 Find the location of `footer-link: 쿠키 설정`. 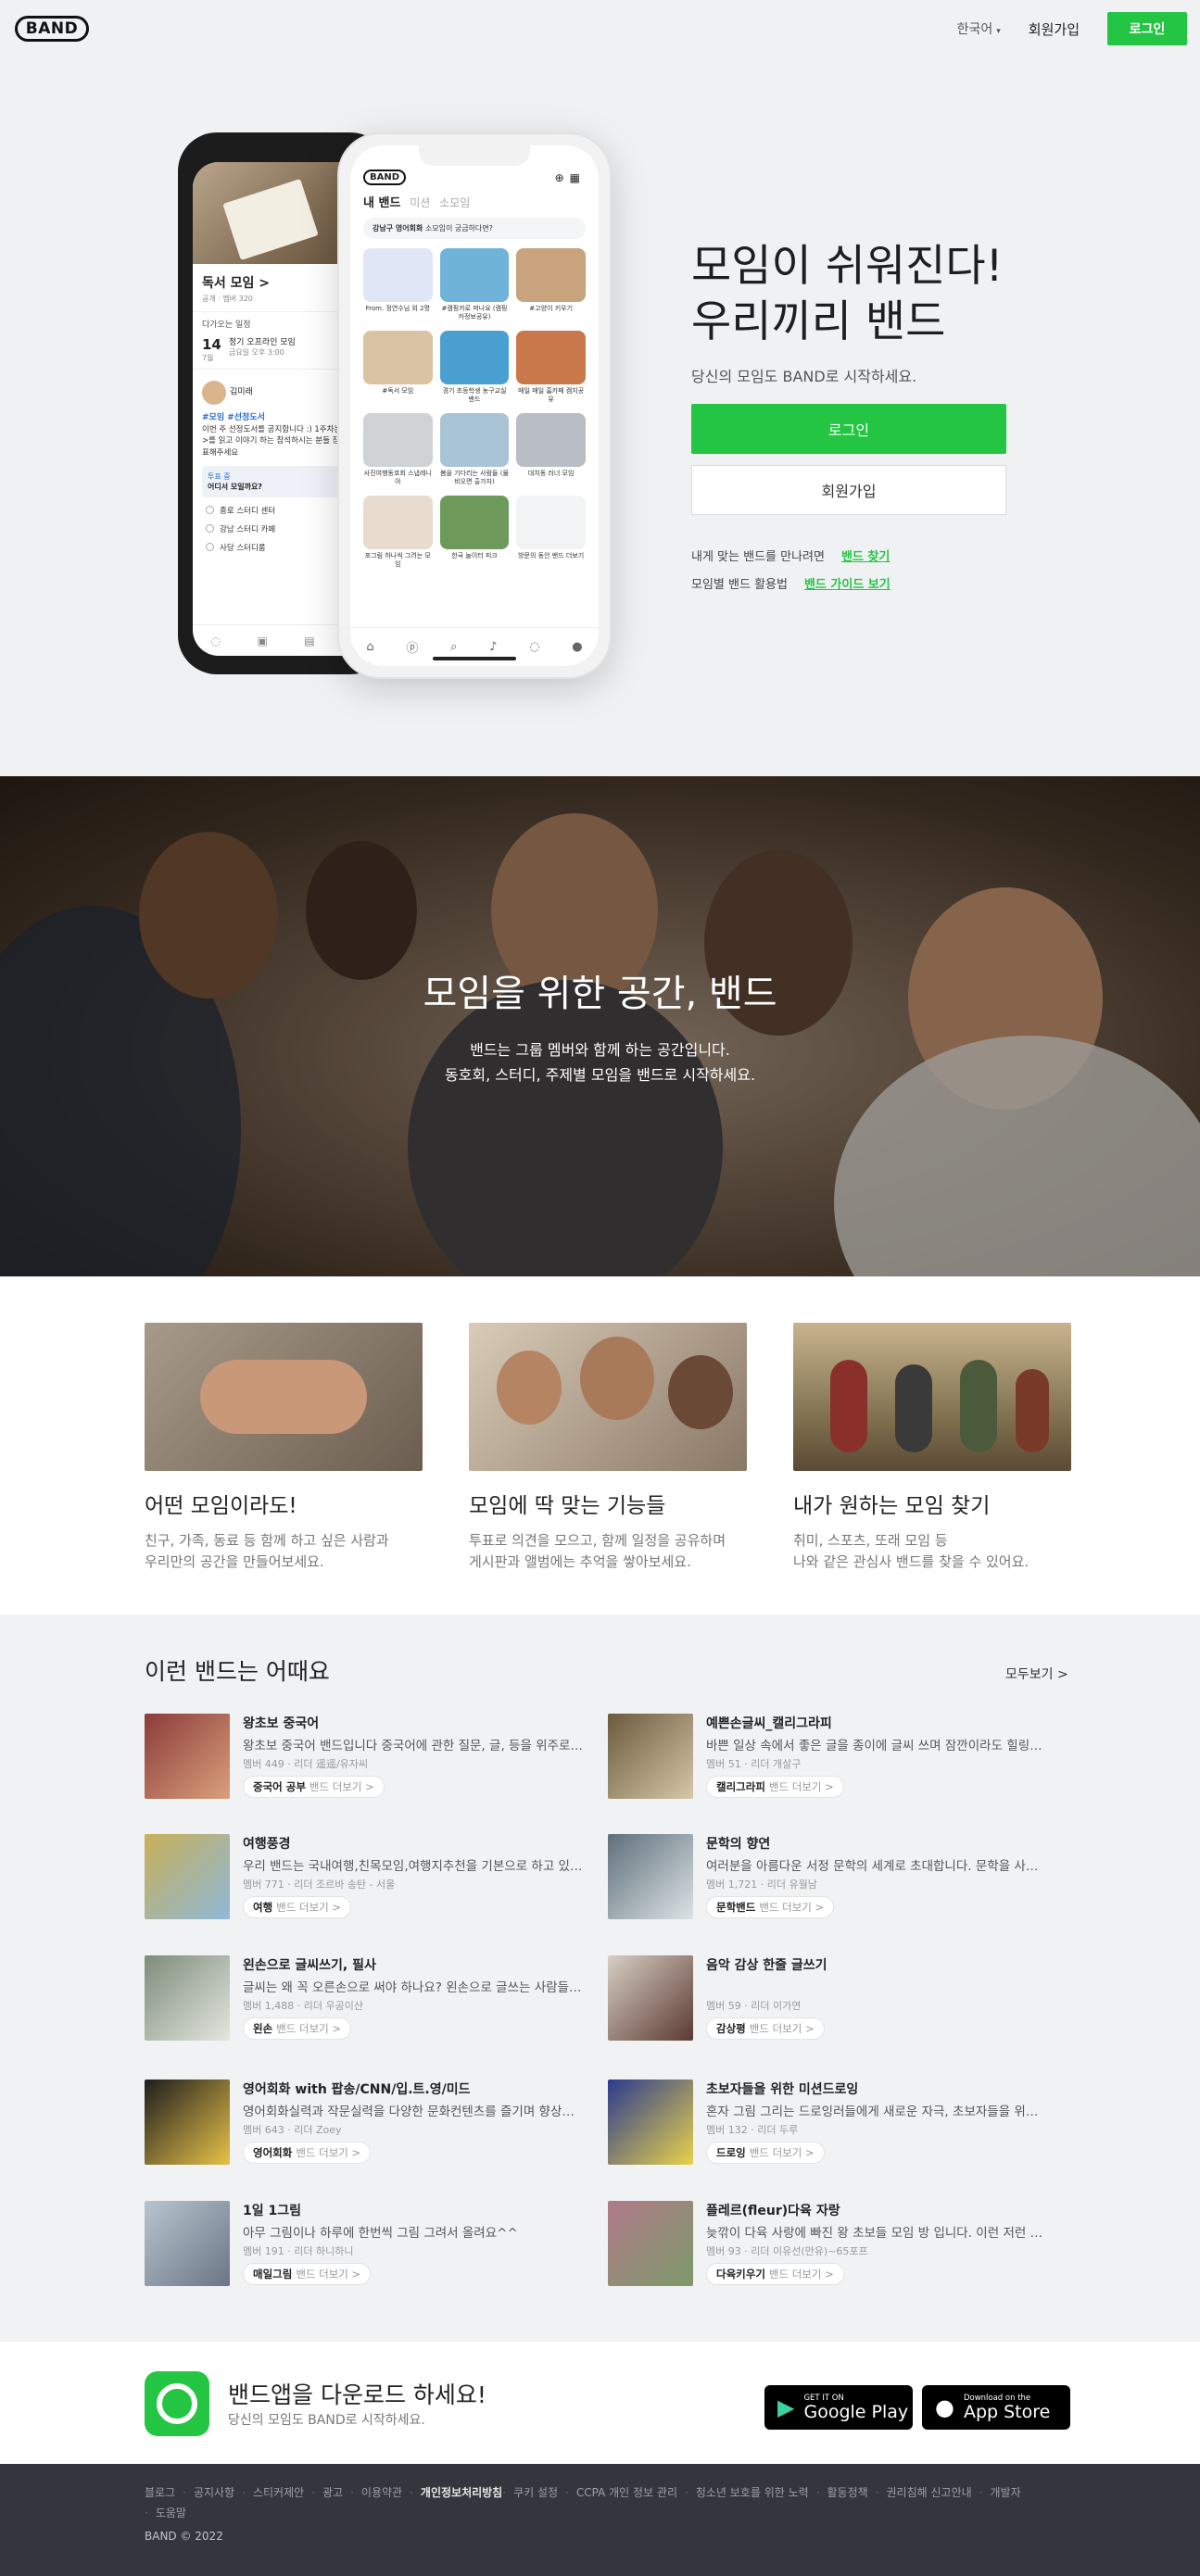

footer-link: 쿠키 설정 is located at coordinates (535, 2492).